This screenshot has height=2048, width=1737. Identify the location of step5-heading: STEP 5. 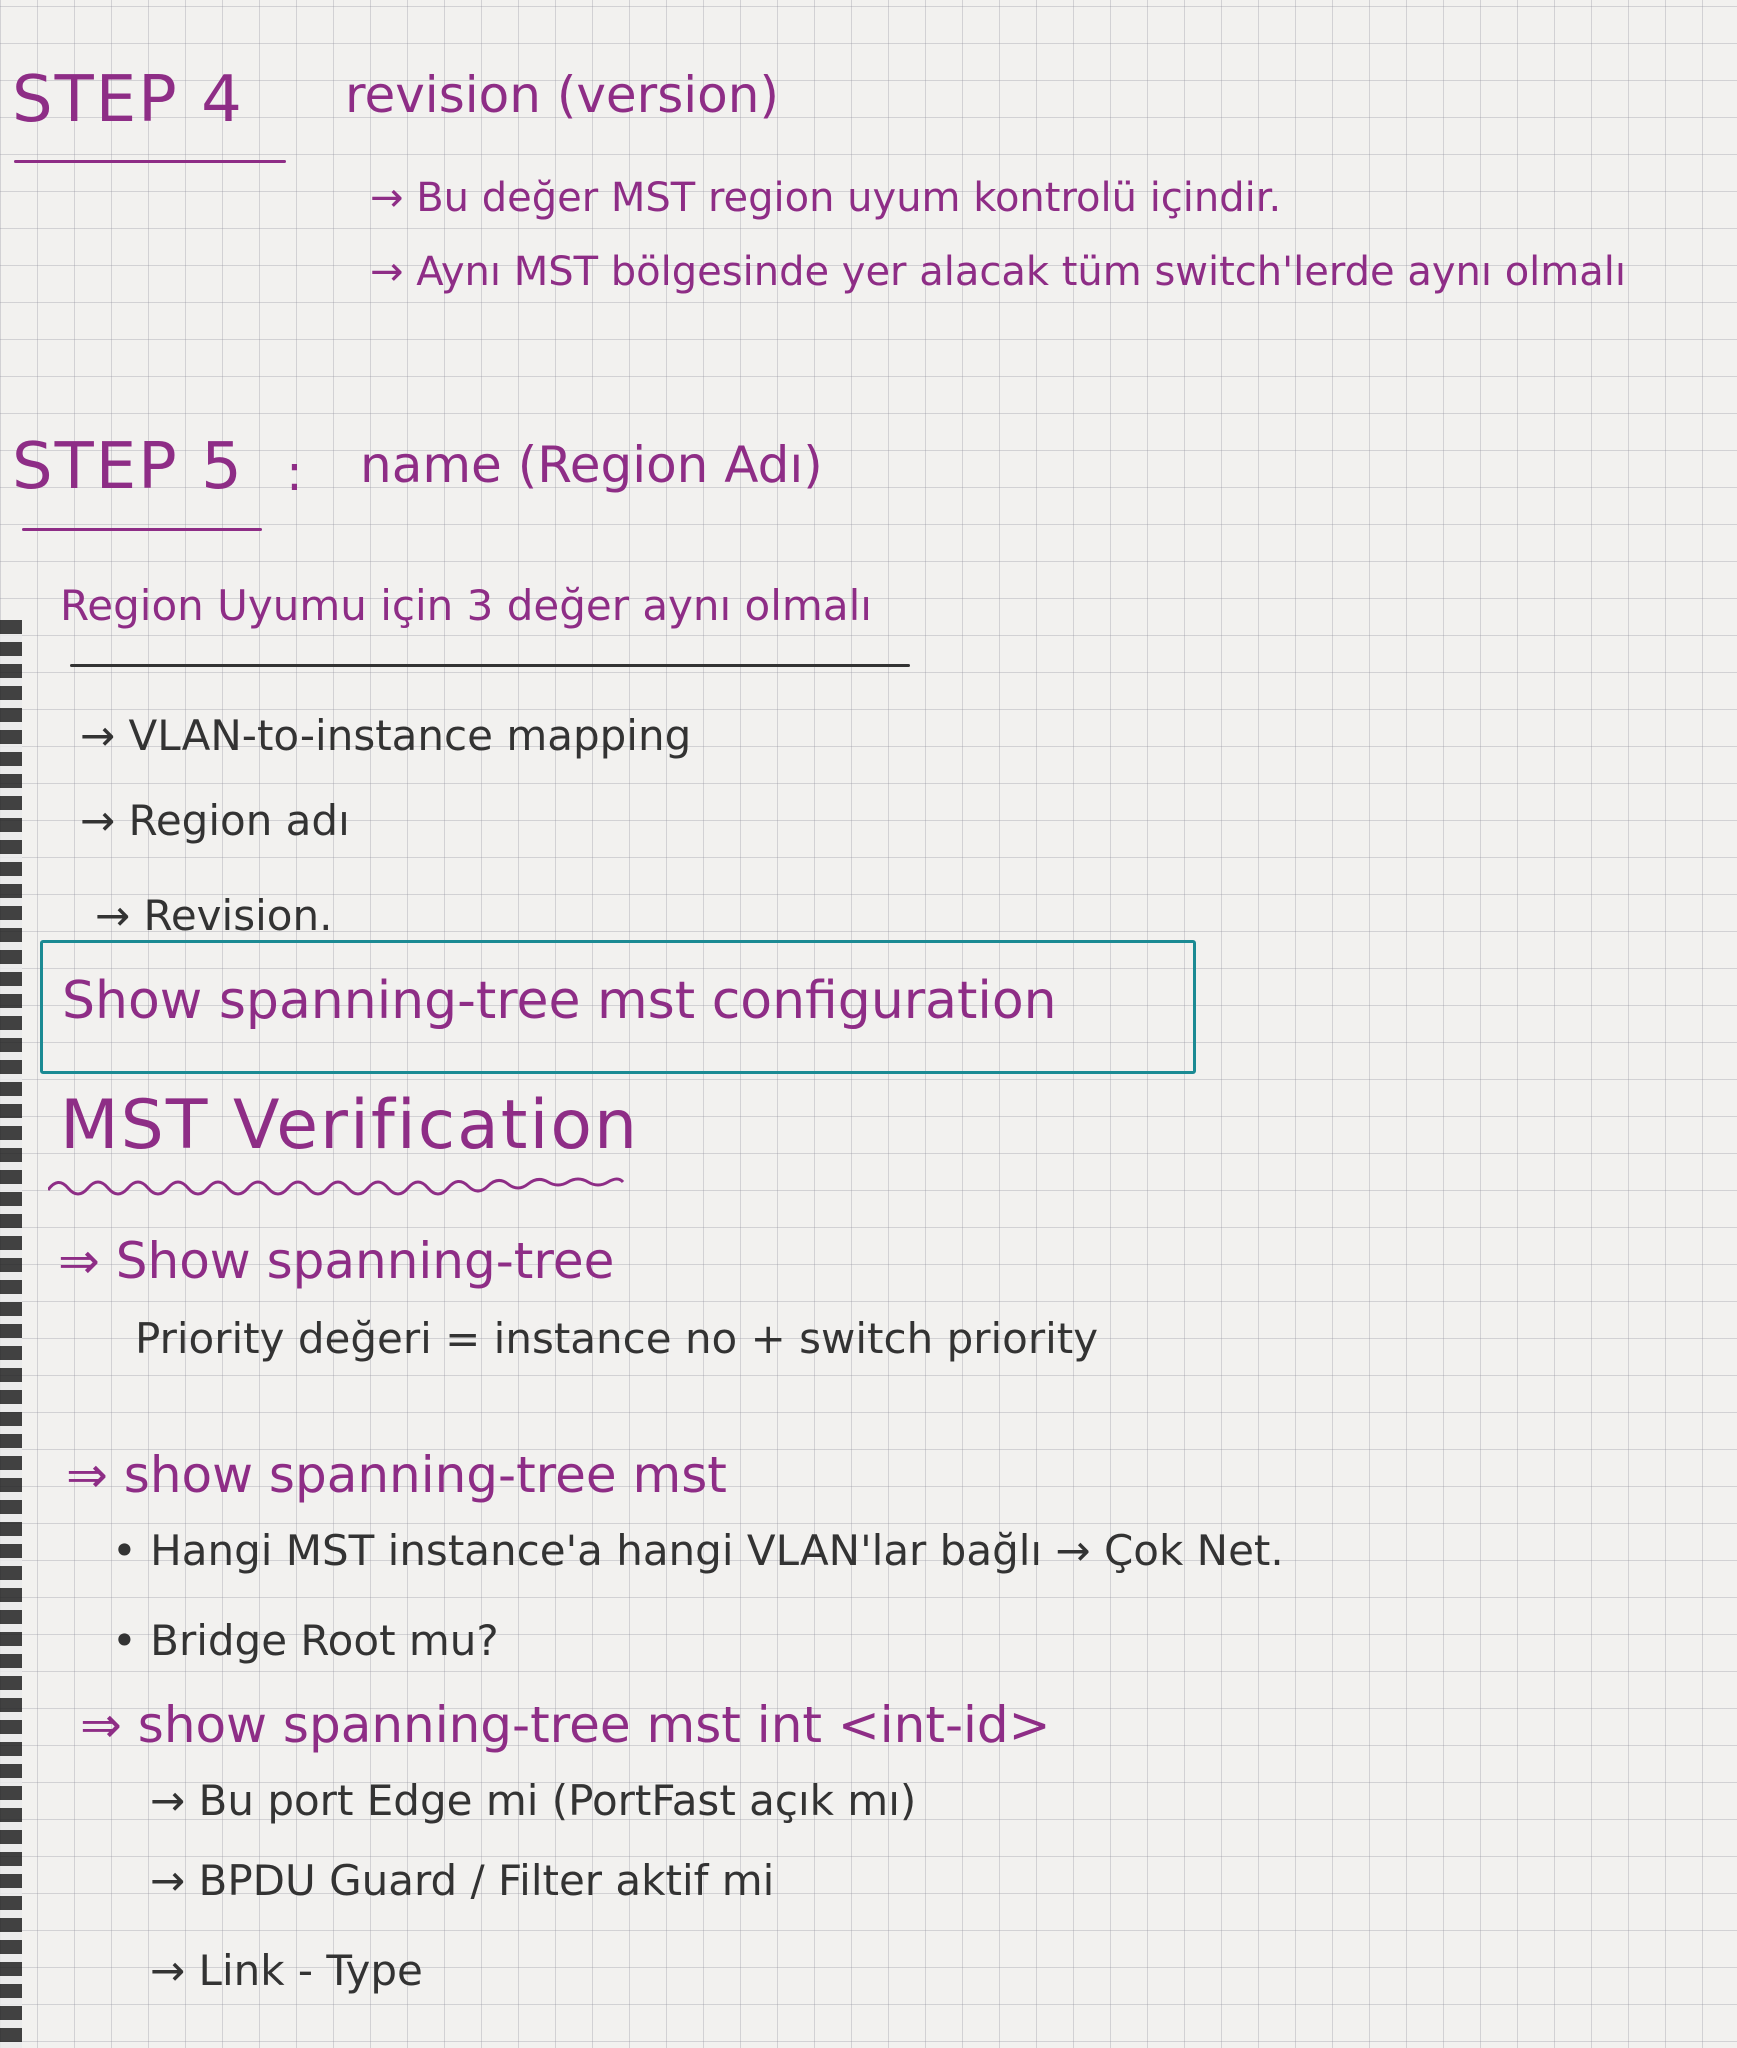
(128, 467).